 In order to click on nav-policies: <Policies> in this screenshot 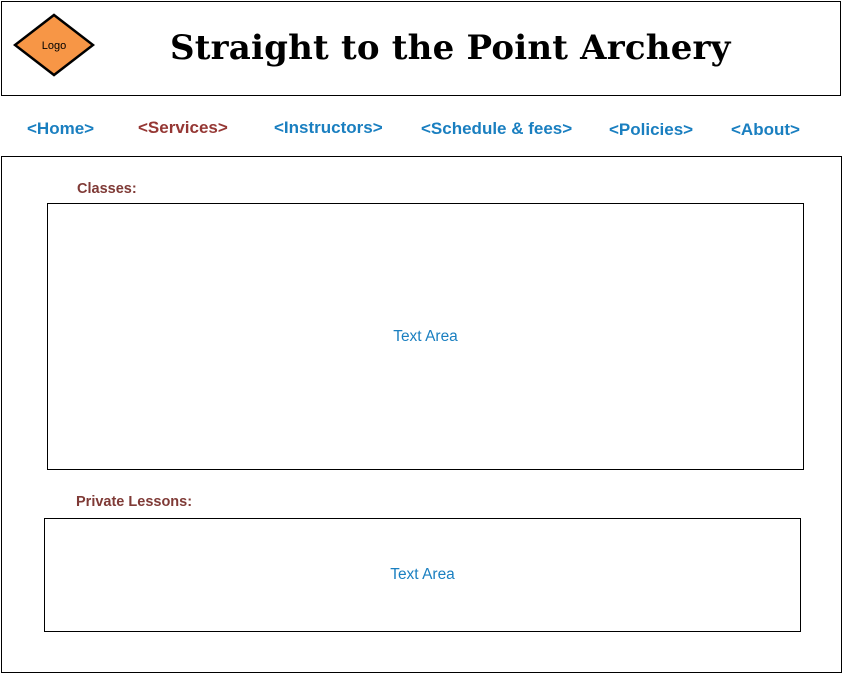, I will do `click(651, 130)`.